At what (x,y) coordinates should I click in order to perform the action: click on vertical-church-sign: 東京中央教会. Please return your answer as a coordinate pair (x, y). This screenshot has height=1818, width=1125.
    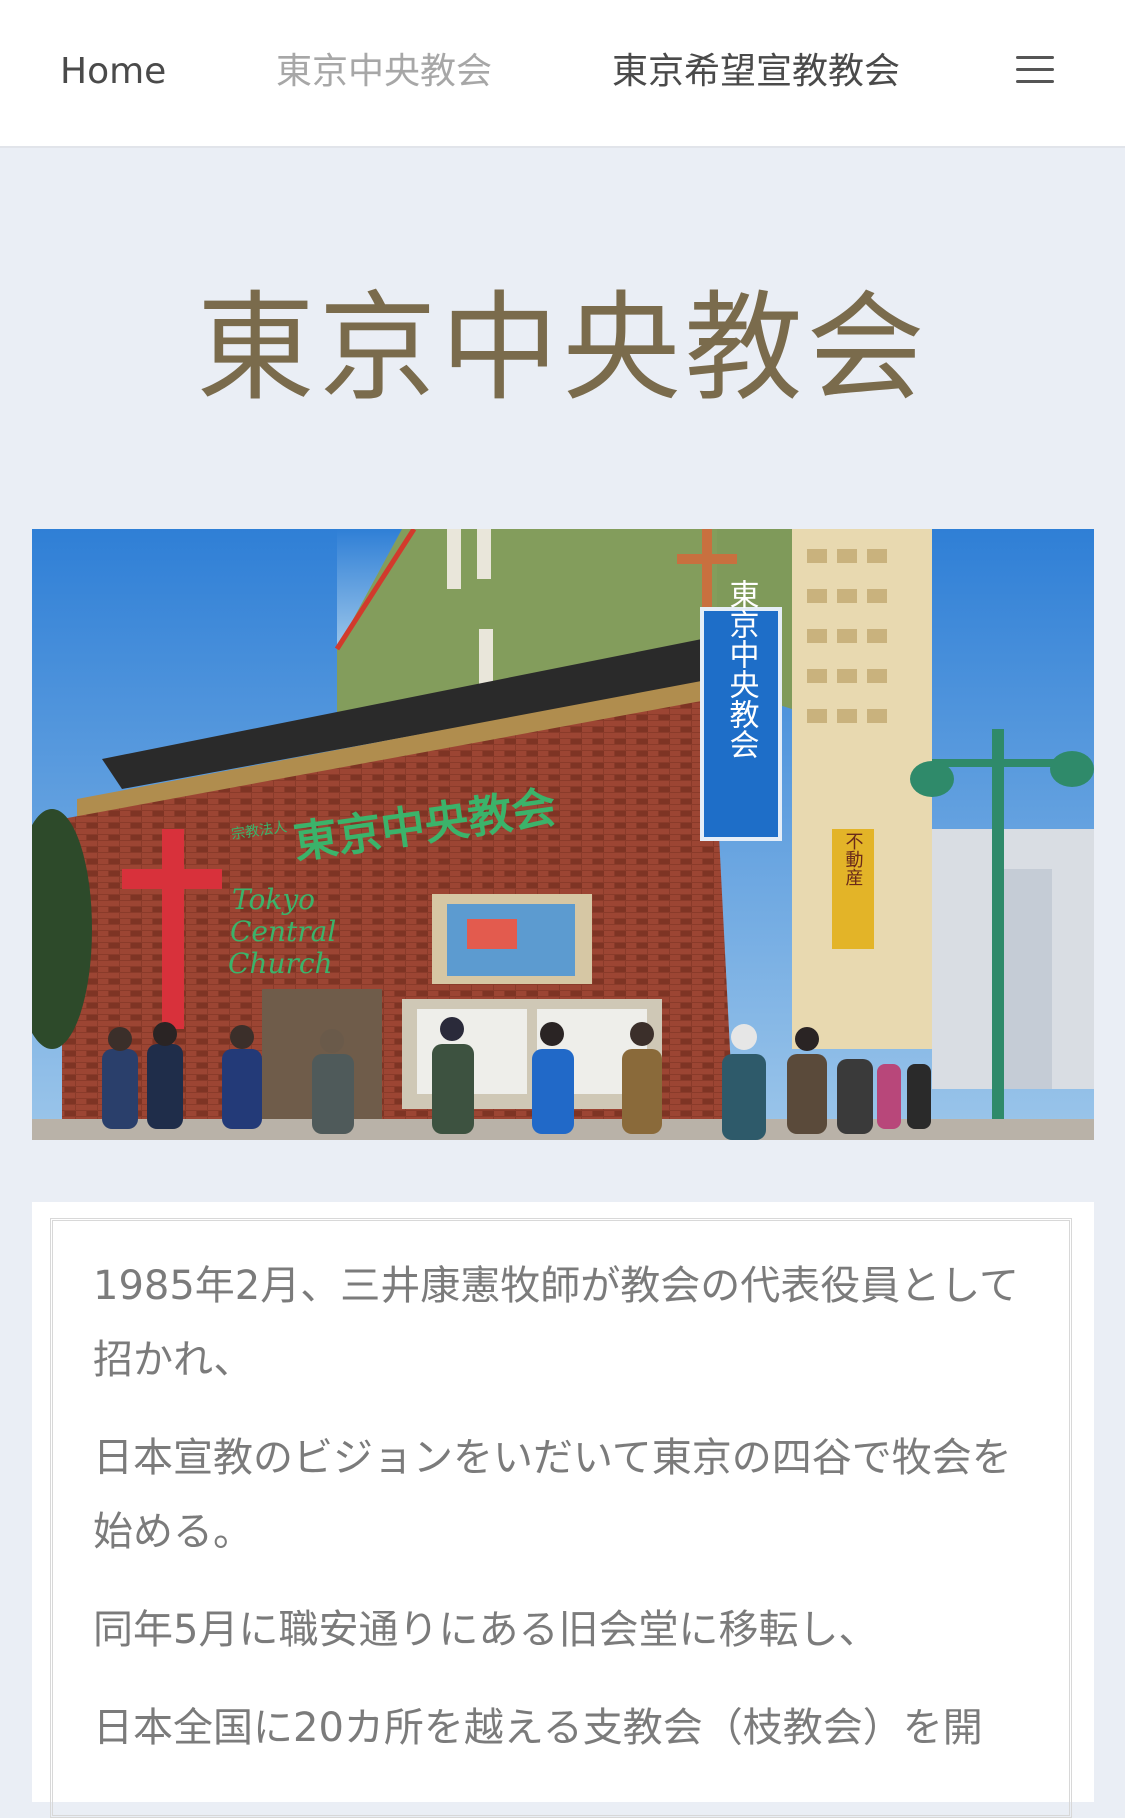
    Looking at the image, I should click on (742, 669).